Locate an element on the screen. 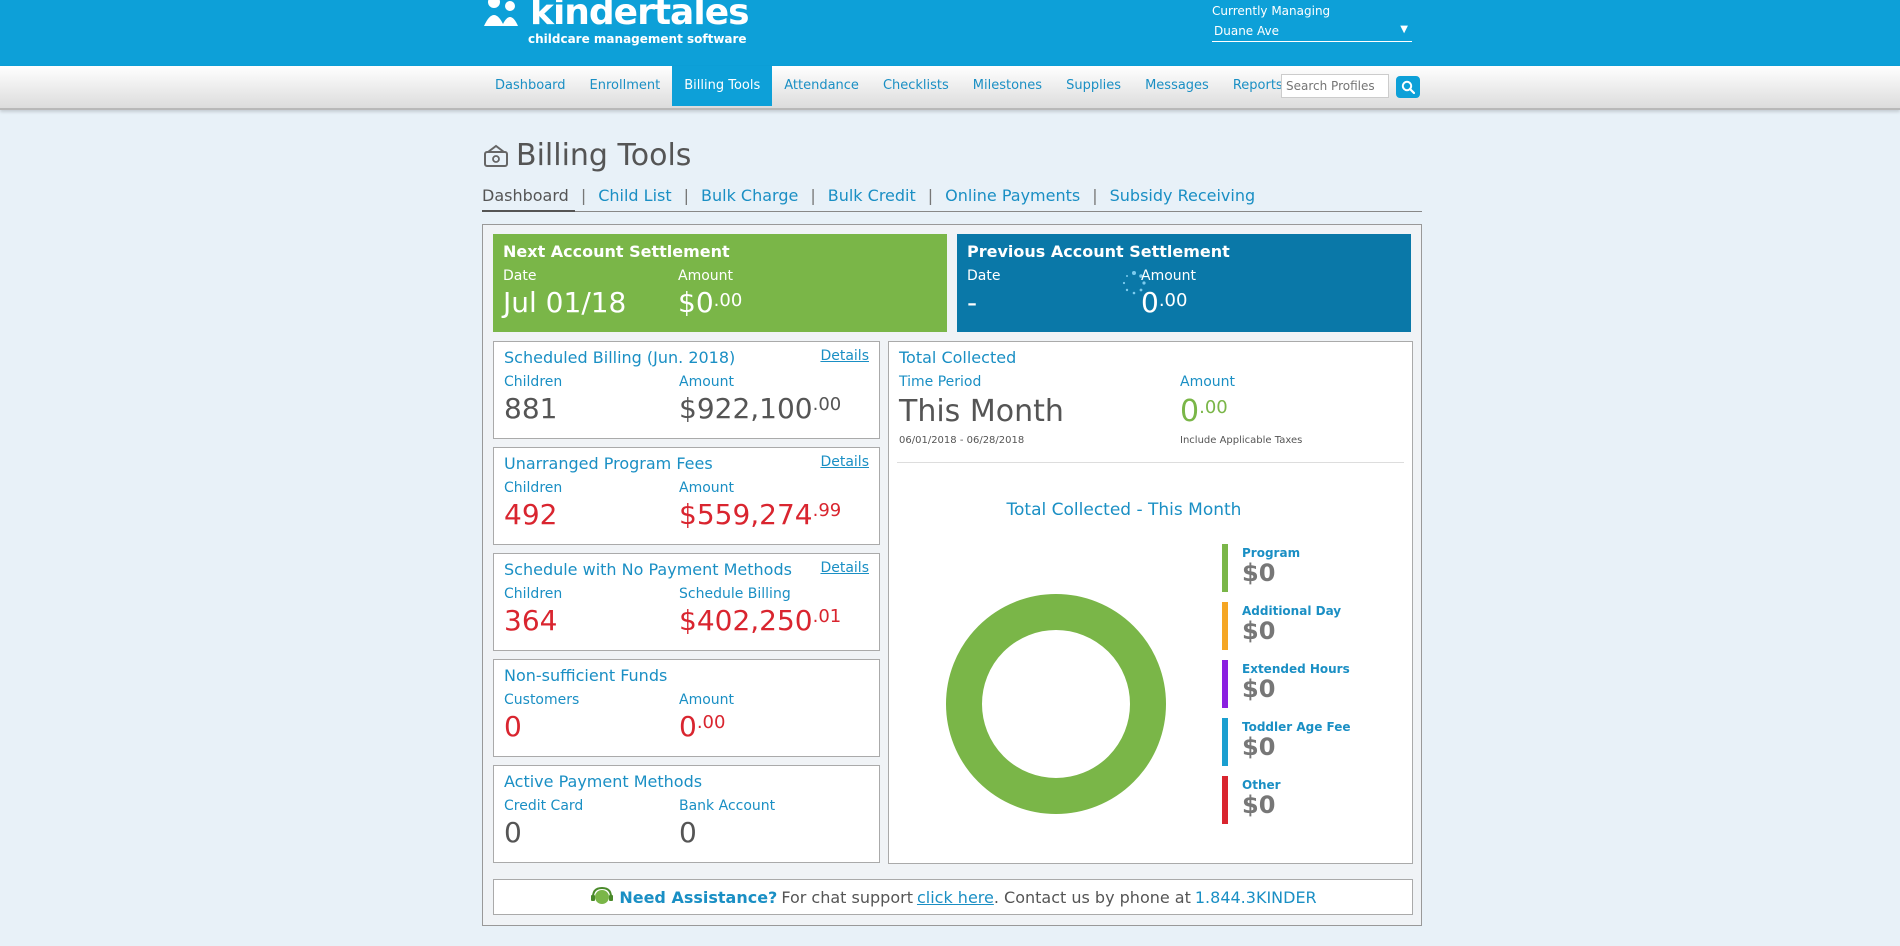  legend-name: Additional Day is located at coordinates (1292, 611).